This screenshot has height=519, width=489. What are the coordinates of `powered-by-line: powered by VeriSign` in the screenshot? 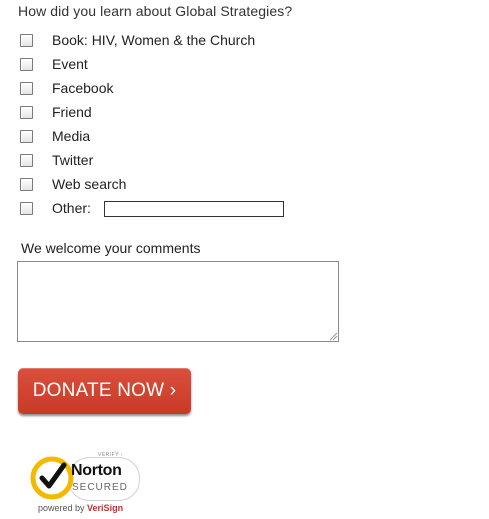 It's located at (80, 508).